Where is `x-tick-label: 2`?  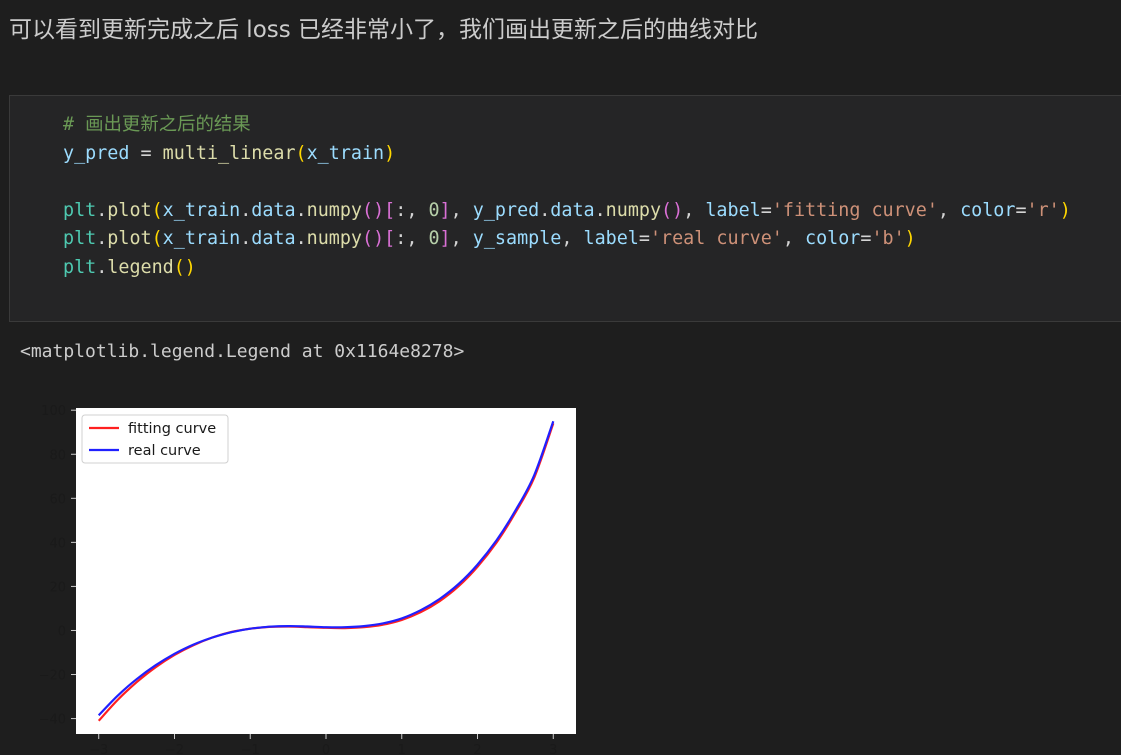
x-tick-label: 2 is located at coordinates (477, 749).